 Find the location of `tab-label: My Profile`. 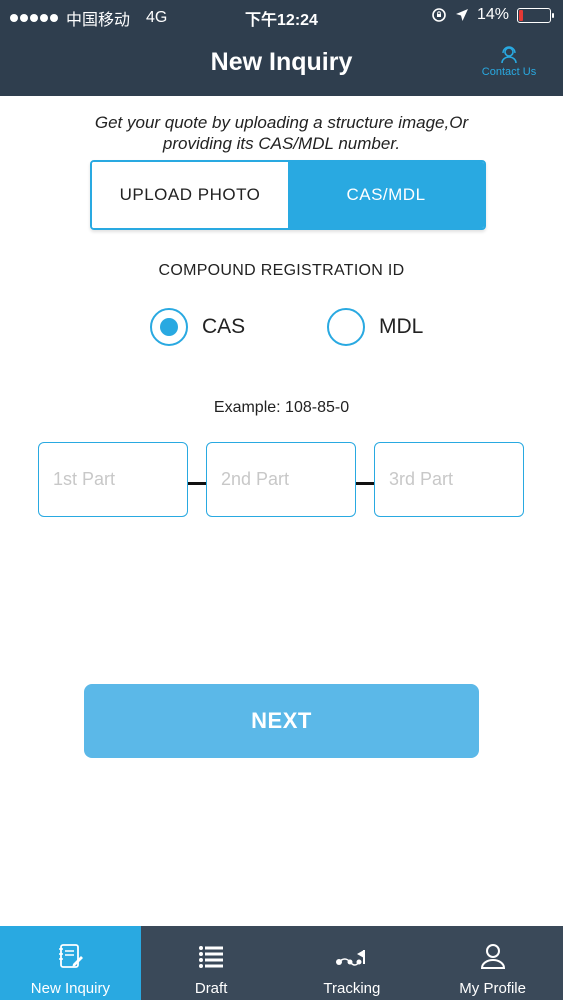

tab-label: My Profile is located at coordinates (492, 988).